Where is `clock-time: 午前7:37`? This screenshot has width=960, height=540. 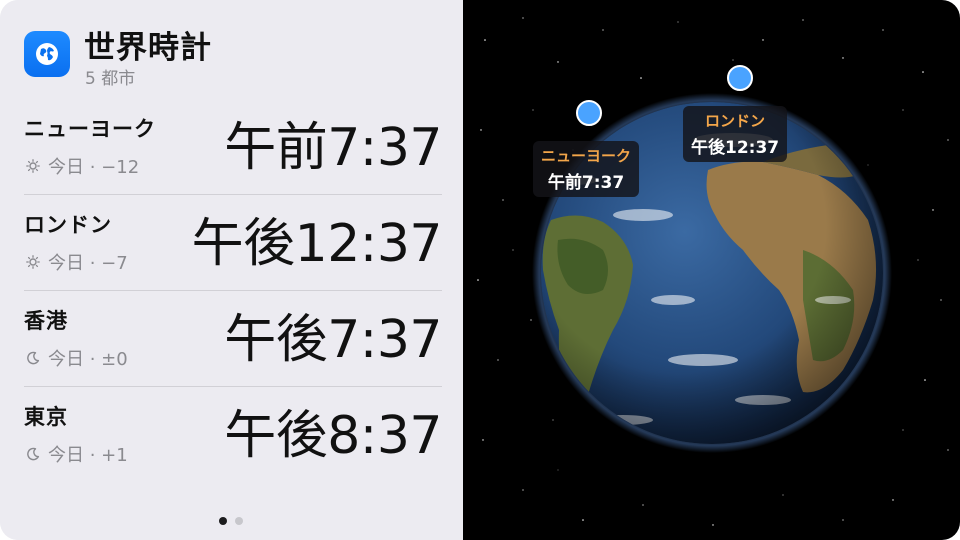 clock-time: 午前7:37 is located at coordinates (333, 148).